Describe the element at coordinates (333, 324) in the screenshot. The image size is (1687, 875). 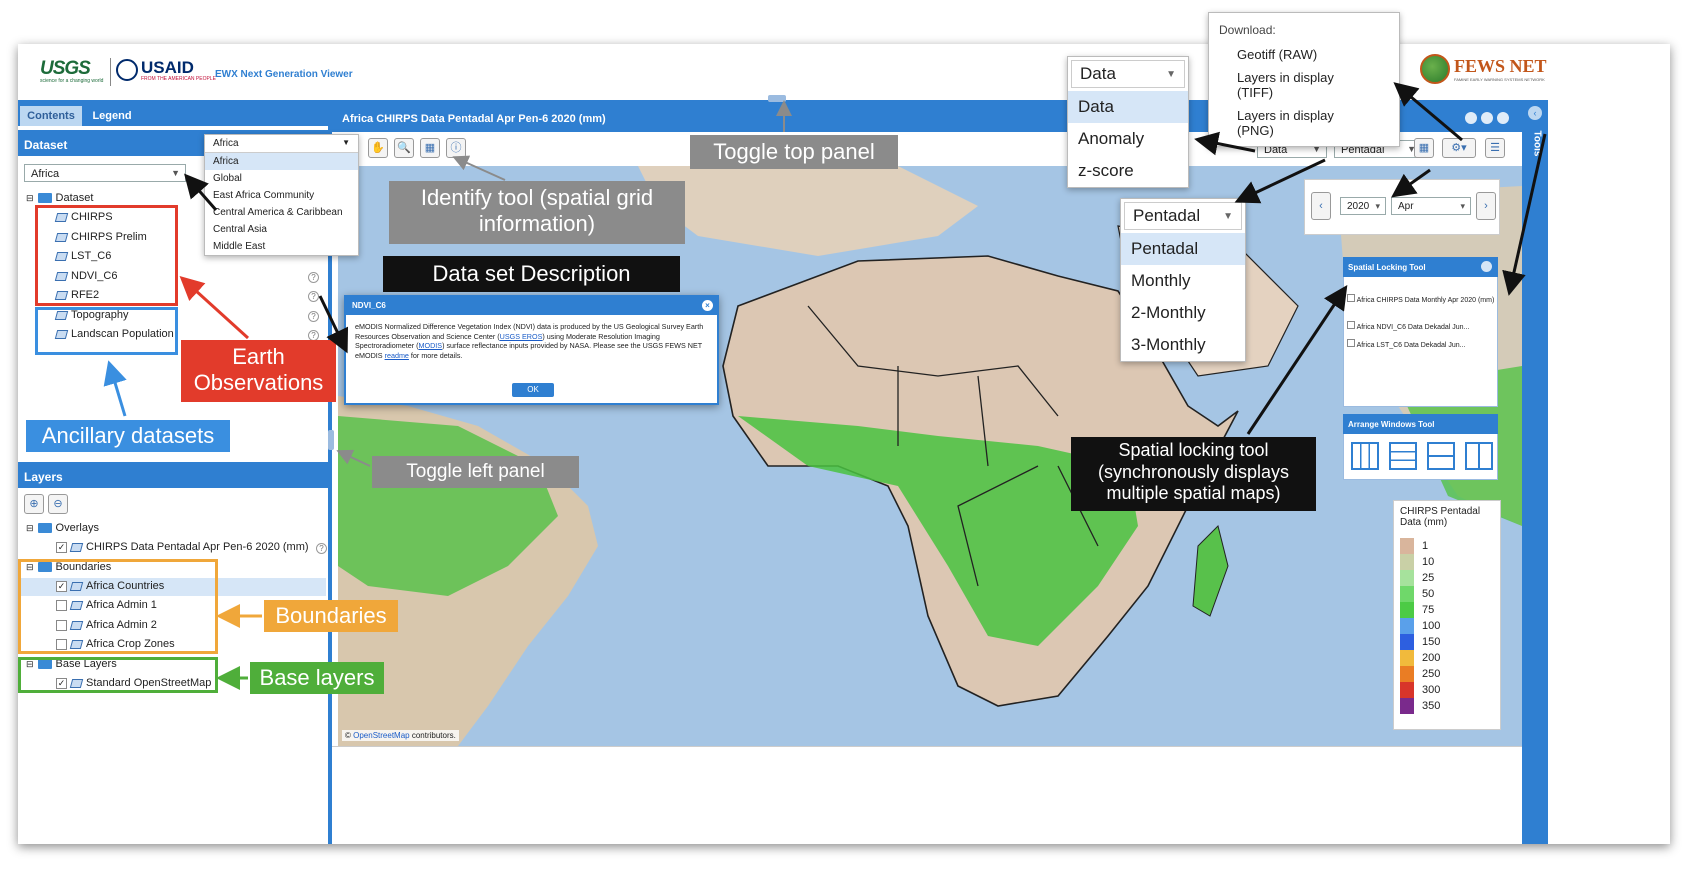
I see `arrow-description` at that location.